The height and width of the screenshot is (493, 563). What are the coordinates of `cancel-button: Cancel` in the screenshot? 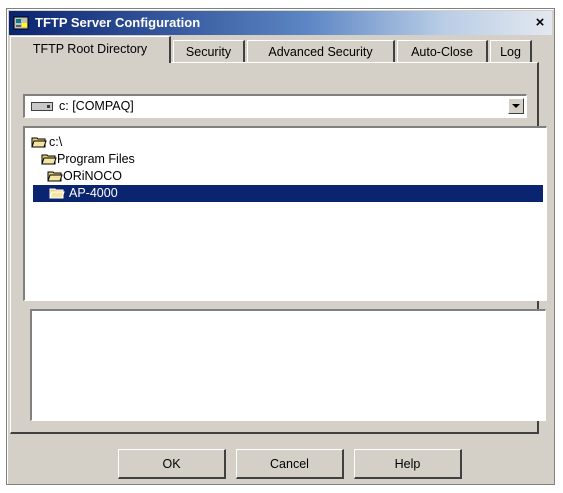 It's located at (290, 464).